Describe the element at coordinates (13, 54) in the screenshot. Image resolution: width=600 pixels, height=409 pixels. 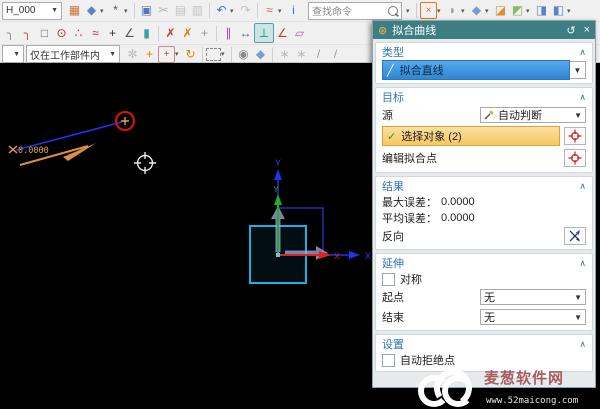
I see `selection-filter-dropdown: ▼` at that location.